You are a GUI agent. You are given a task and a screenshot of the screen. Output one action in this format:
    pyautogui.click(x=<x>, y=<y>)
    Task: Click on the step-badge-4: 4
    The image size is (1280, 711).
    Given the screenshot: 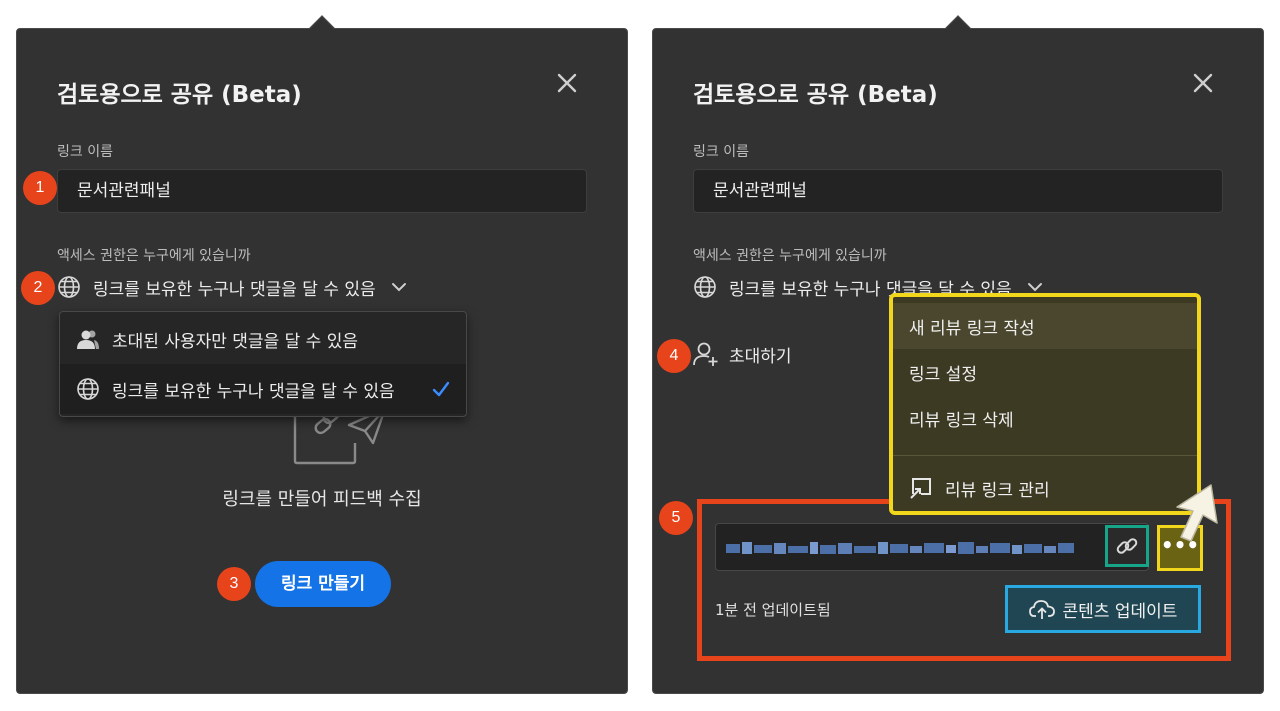 What is the action you would take?
    pyautogui.click(x=674, y=356)
    